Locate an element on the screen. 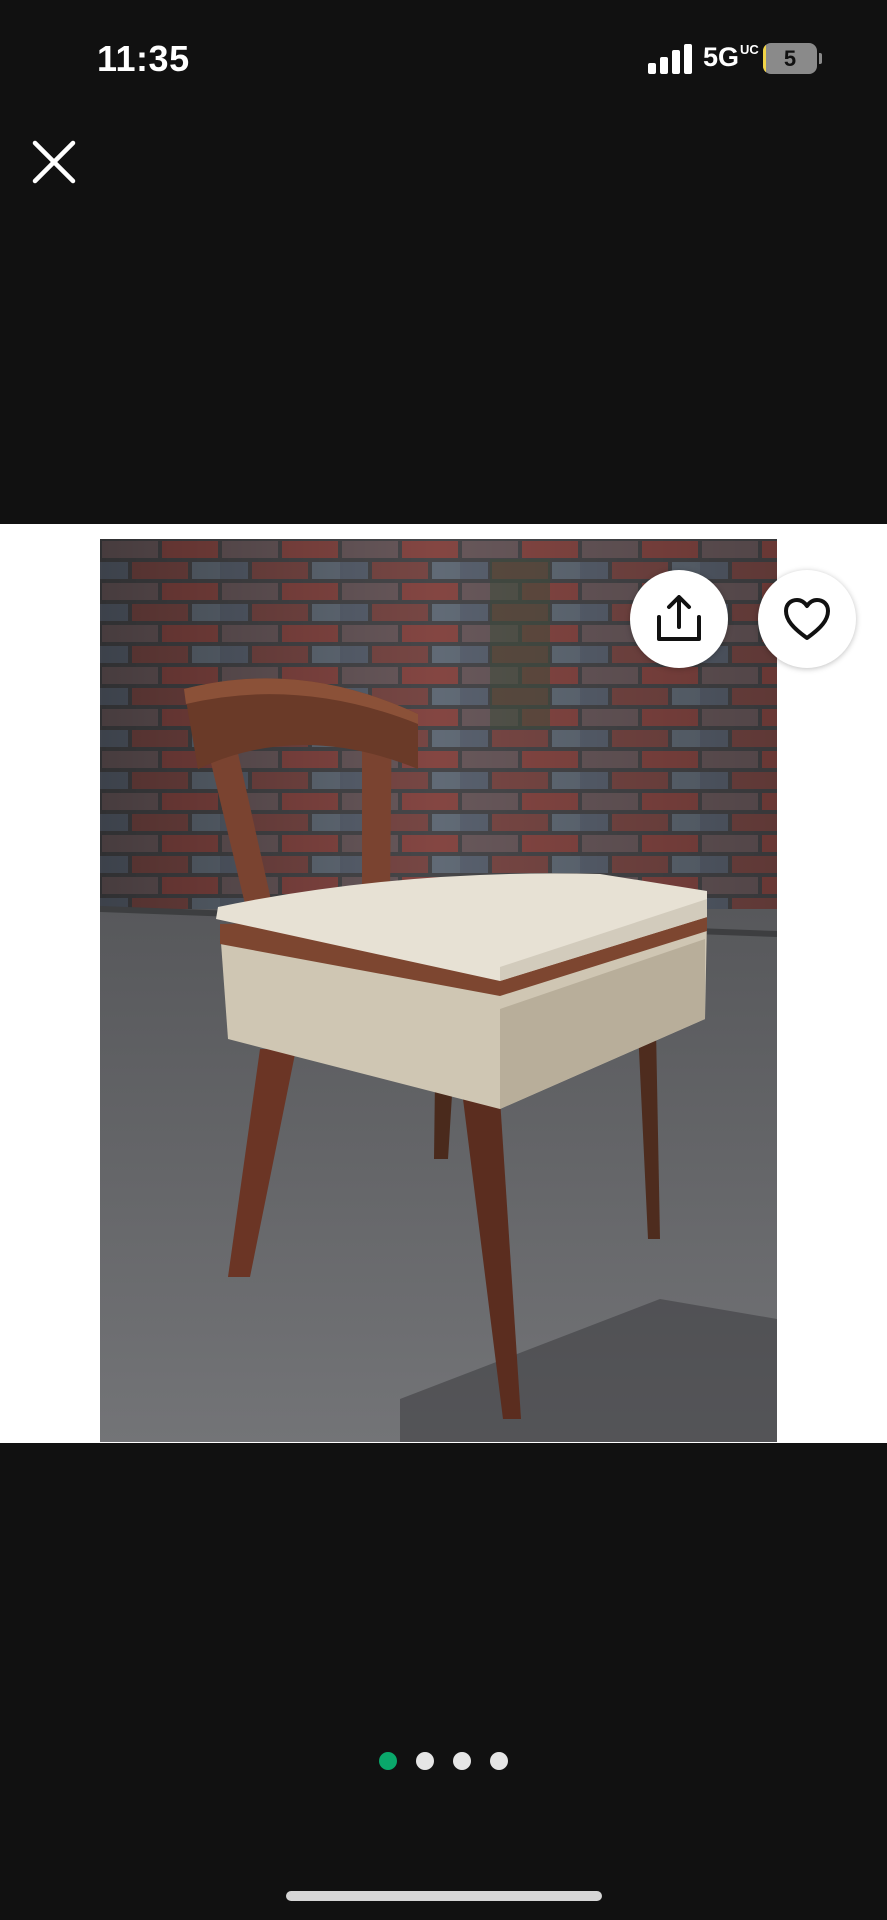 The width and height of the screenshot is (887, 1920). battery-level: 5 is located at coordinates (790, 58).